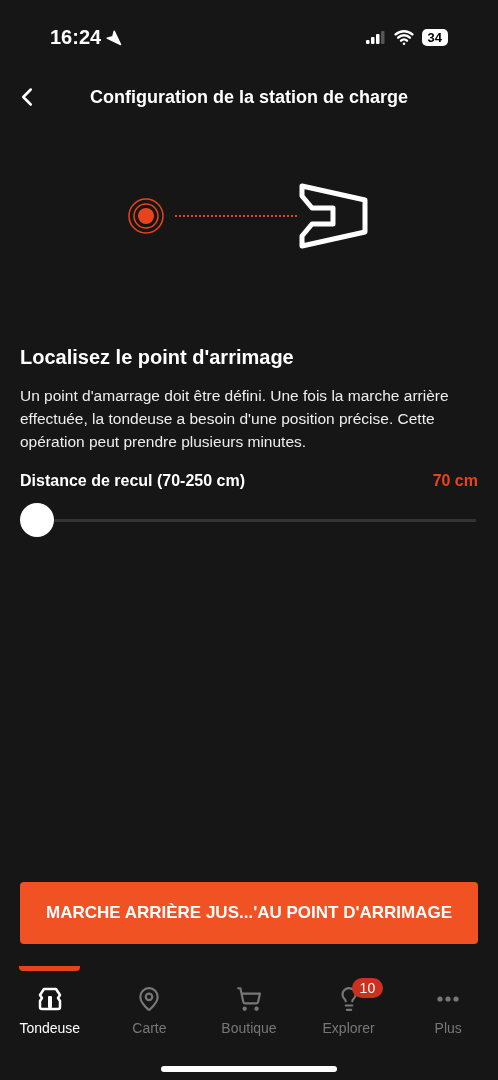 The width and height of the screenshot is (498, 1080). I want to click on slider-value: 70 cm, so click(455, 481).